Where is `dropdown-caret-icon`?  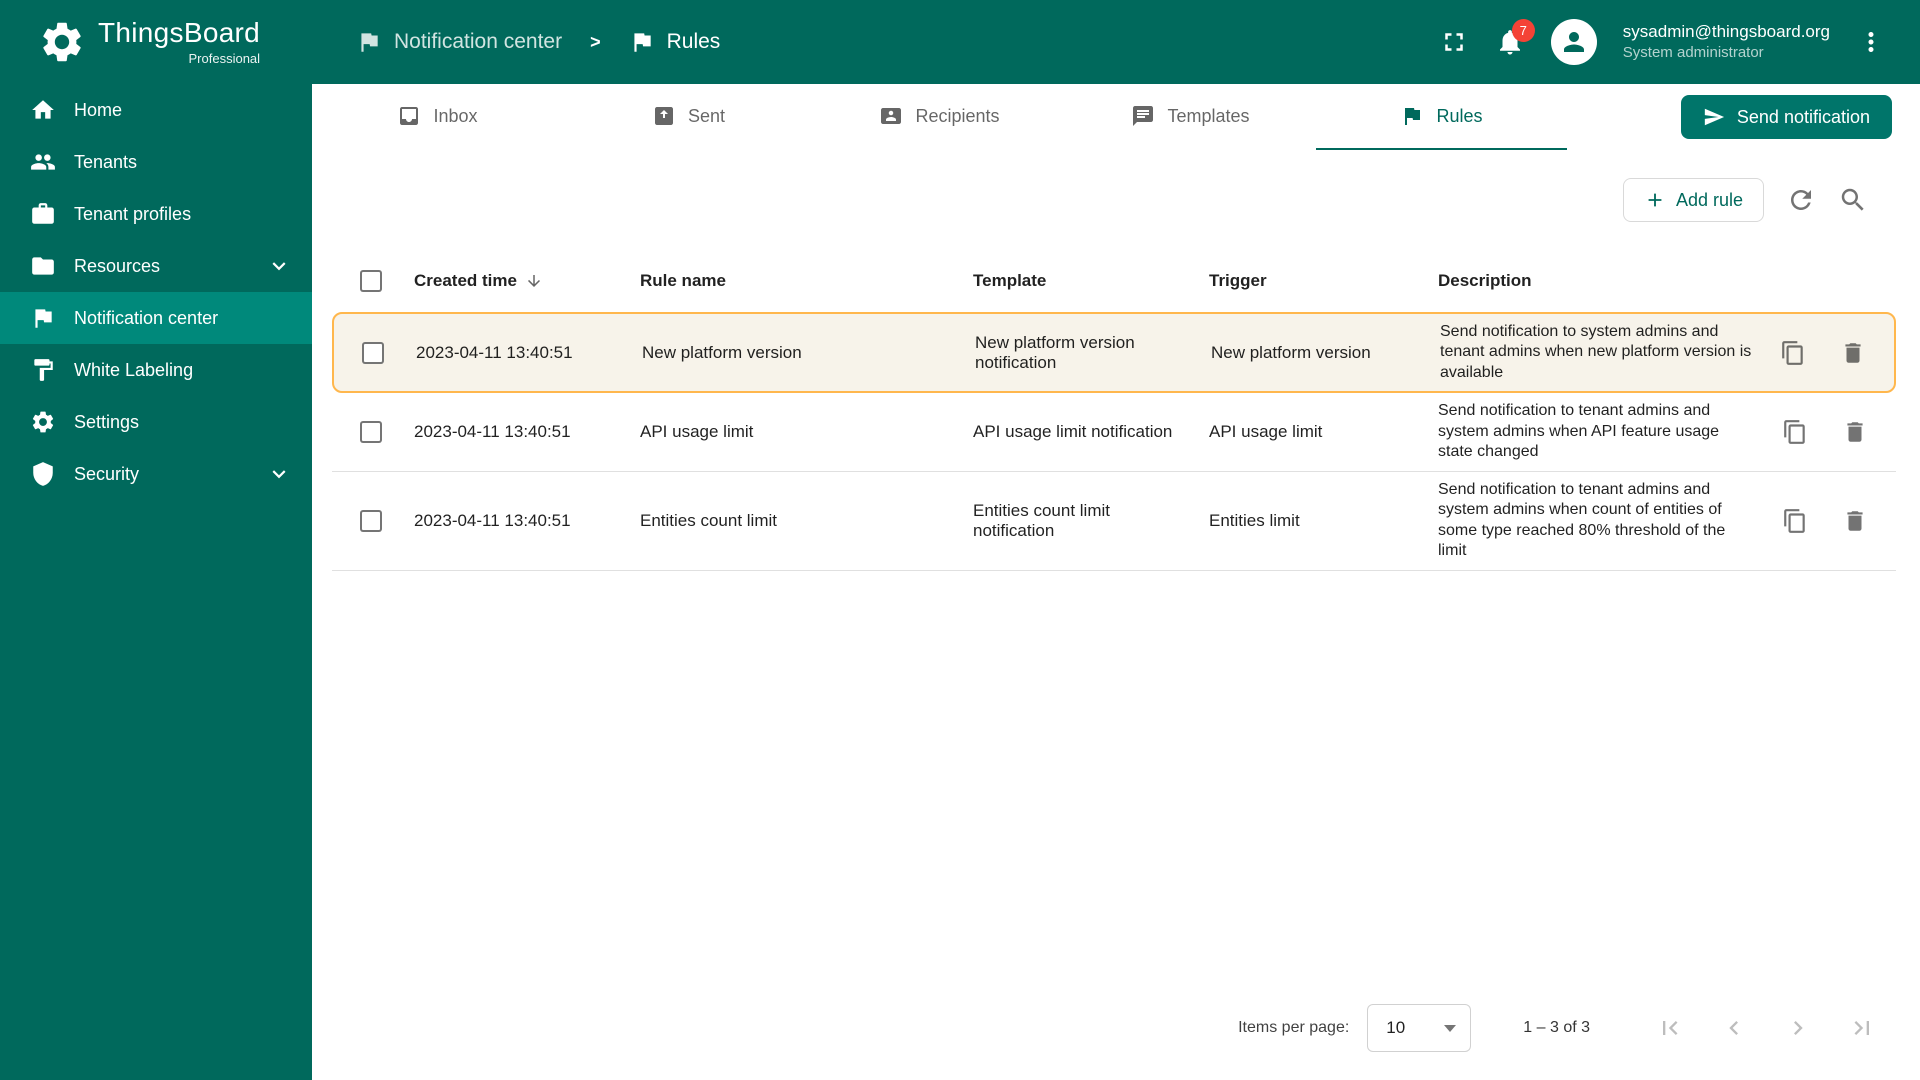 dropdown-caret-icon is located at coordinates (1450, 1028).